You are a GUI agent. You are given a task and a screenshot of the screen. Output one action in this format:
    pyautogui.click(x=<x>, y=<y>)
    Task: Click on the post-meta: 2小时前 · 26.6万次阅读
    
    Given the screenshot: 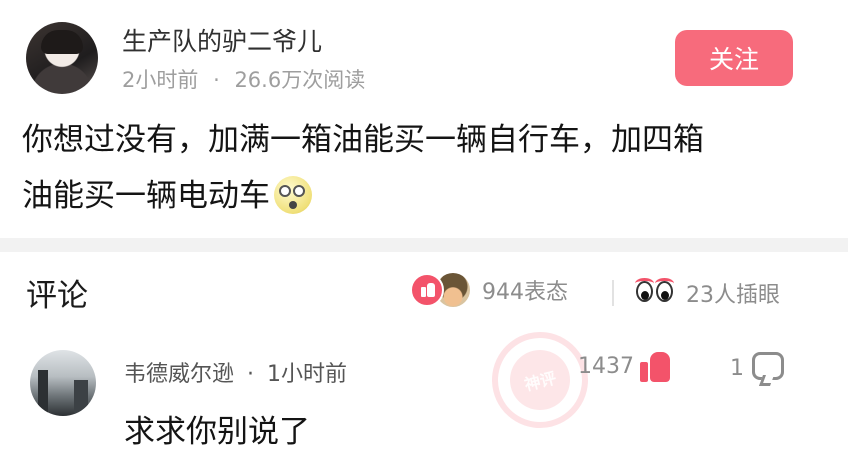 What is the action you would take?
    pyautogui.click(x=243, y=79)
    